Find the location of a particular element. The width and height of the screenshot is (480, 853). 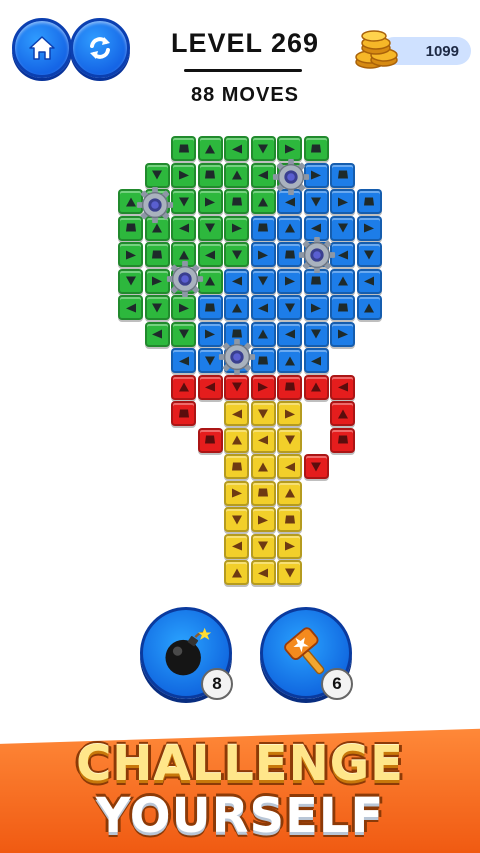

hammer-count-badge: 6 is located at coordinates (337, 684).